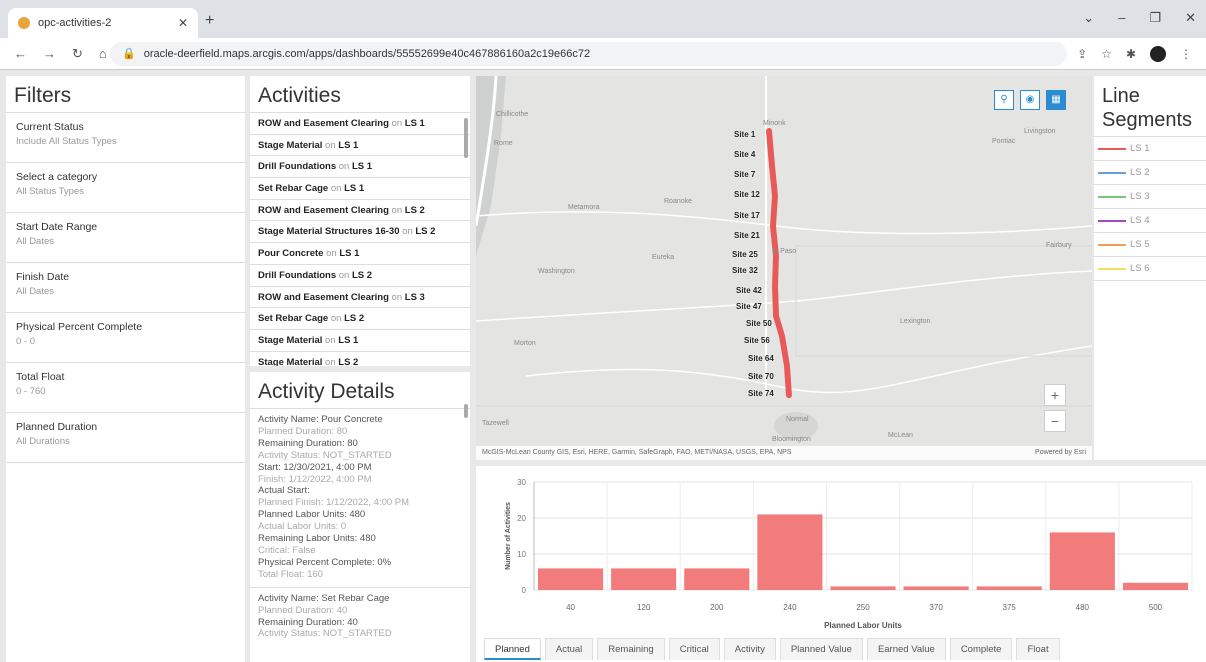 The image size is (1206, 662). What do you see at coordinates (325, 634) in the screenshot?
I see `detail-line: Activity Status: NOT_STARTED` at bounding box center [325, 634].